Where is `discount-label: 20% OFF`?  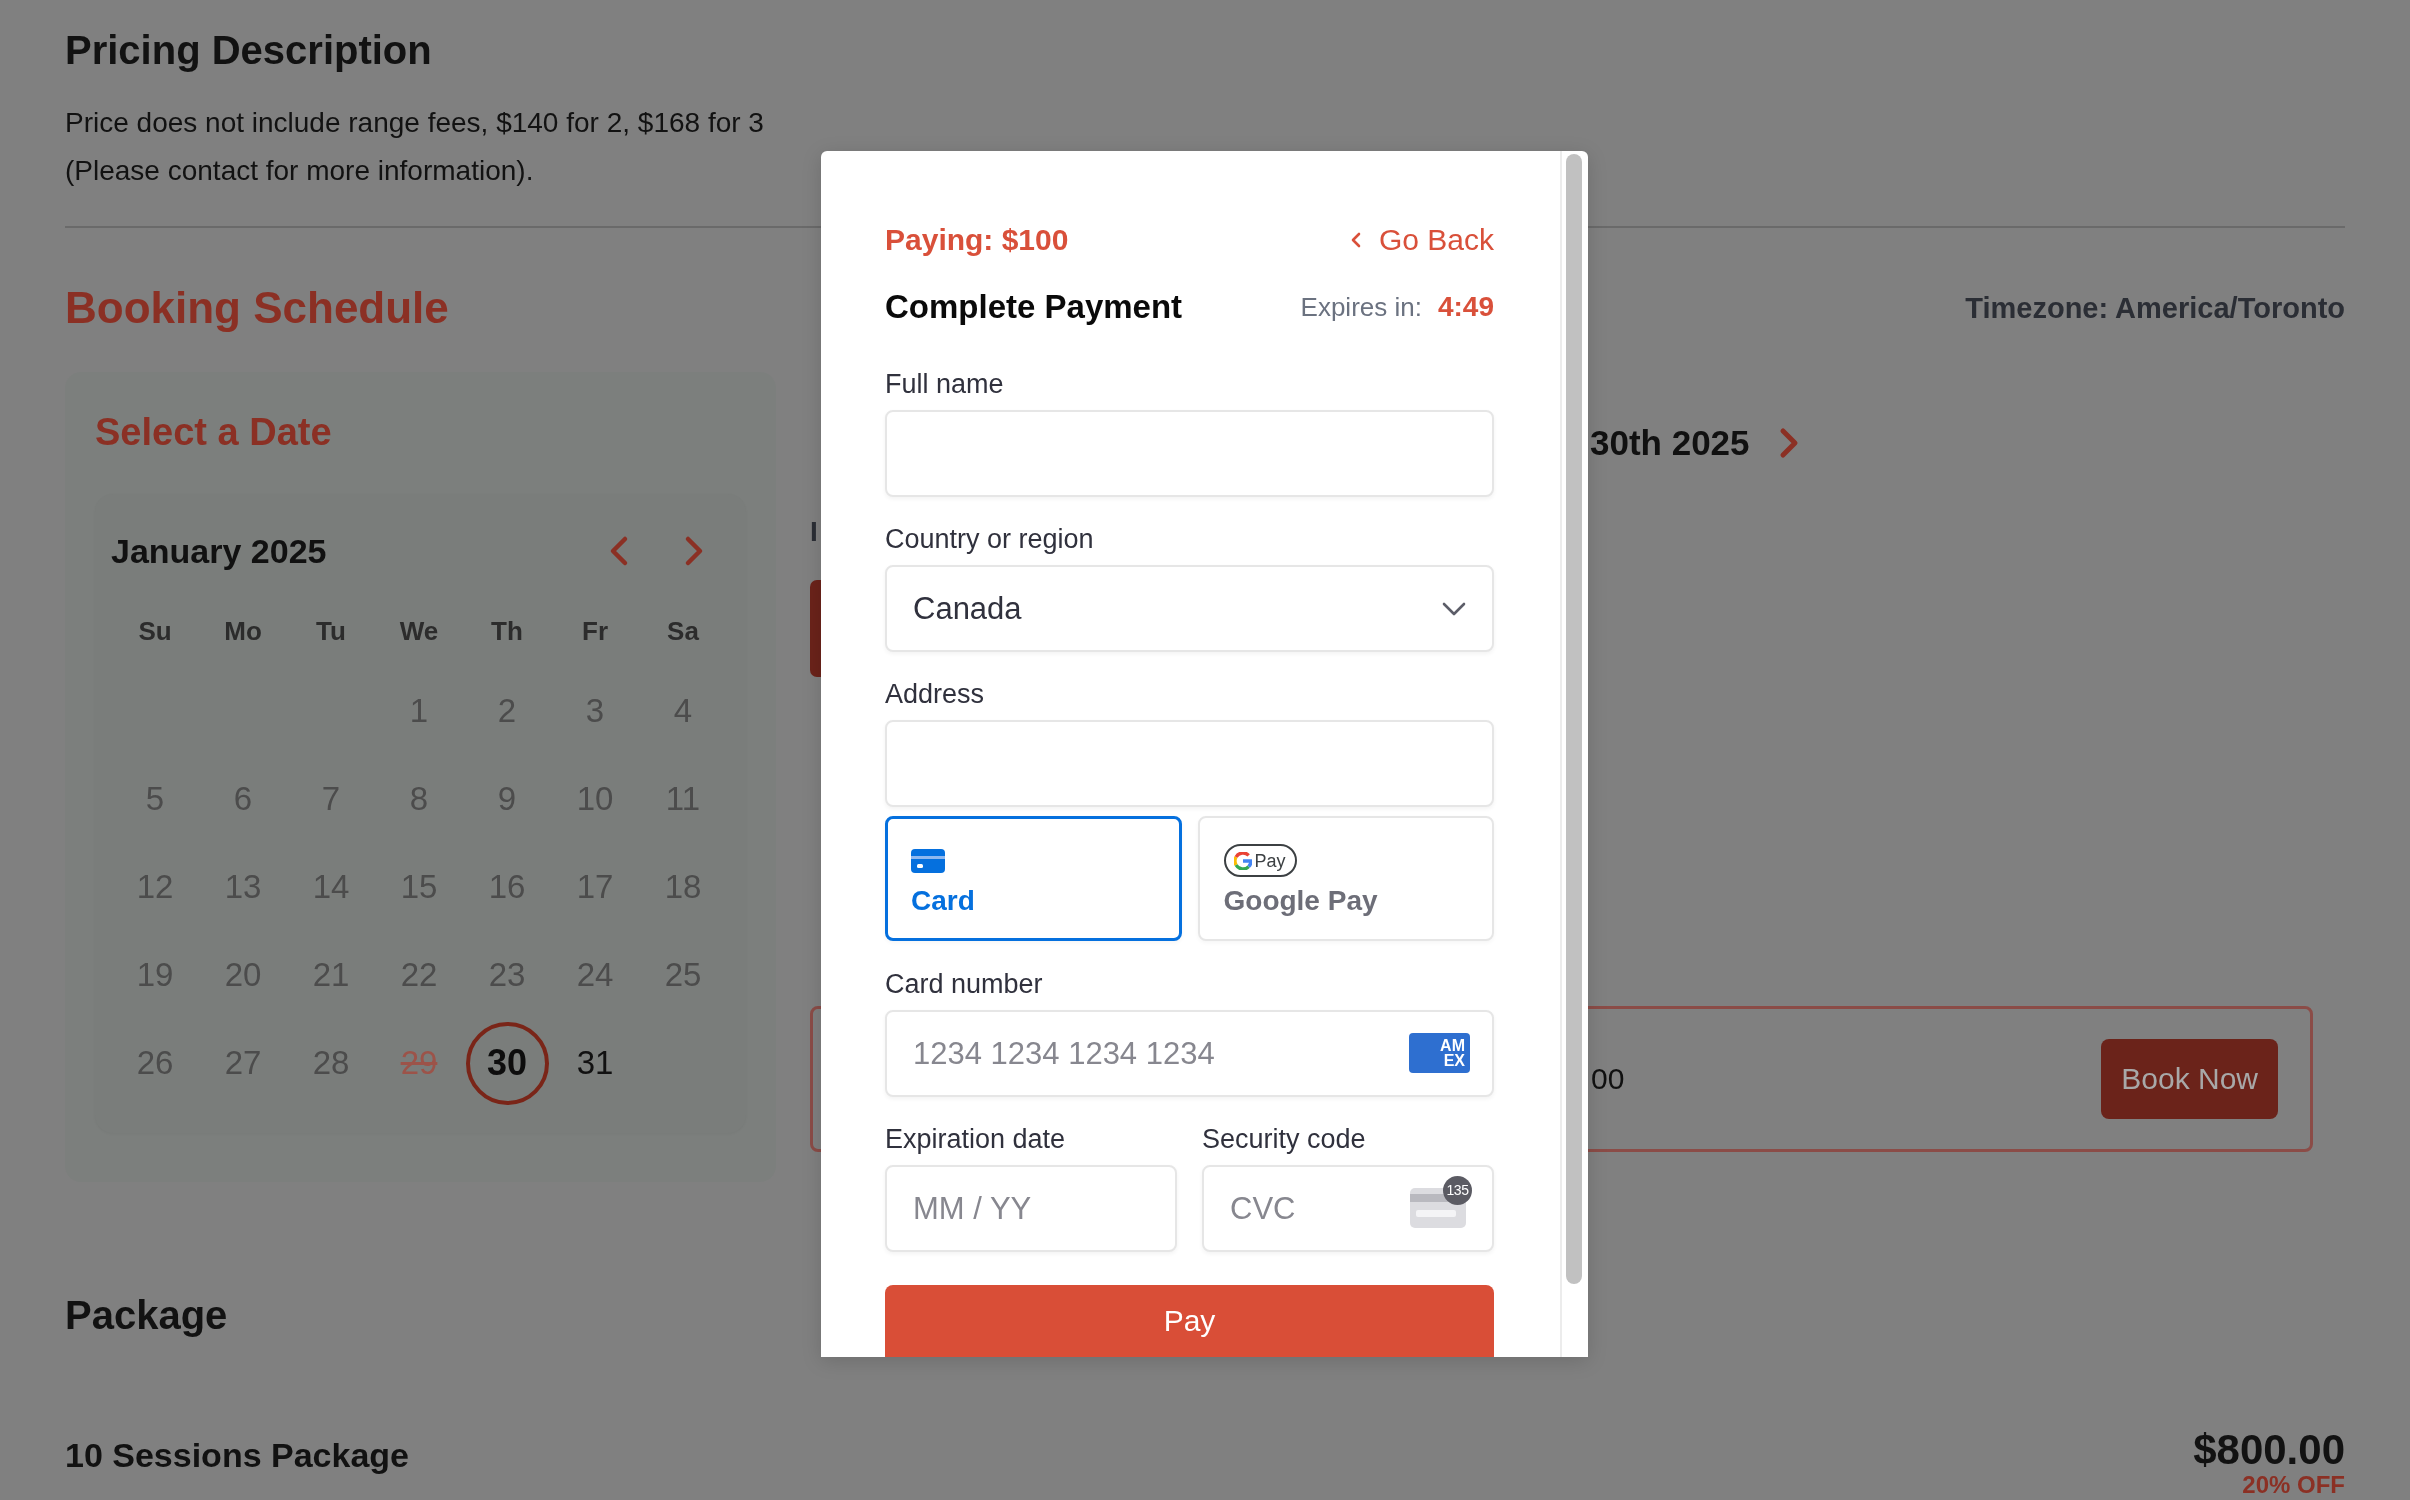
discount-label: 20% OFF is located at coordinates (2293, 1485).